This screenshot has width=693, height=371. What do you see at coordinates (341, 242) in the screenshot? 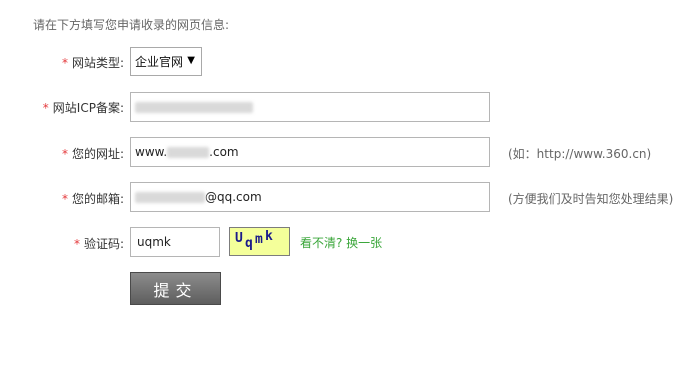
I see `captcha-refresh-link: 看不清? 换一张` at bounding box center [341, 242].